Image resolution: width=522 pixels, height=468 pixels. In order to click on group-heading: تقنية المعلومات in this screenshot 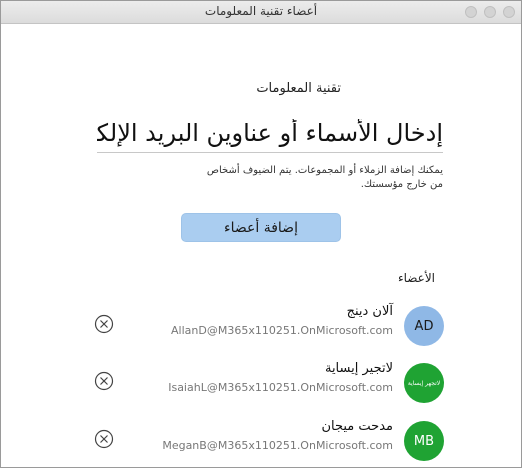, I will do `click(298, 88)`.